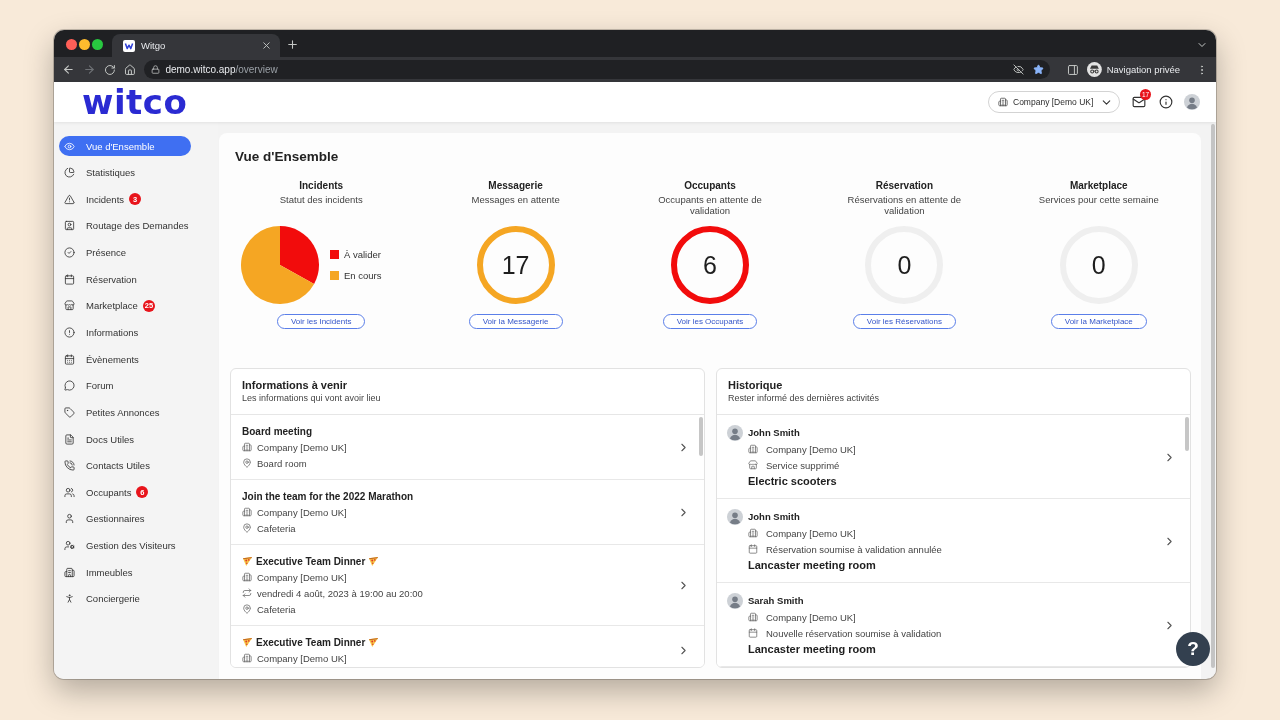 The height and width of the screenshot is (720, 1280). Describe the element at coordinates (125, 412) in the screenshot. I see `nav-item: Petites Annonces` at that location.